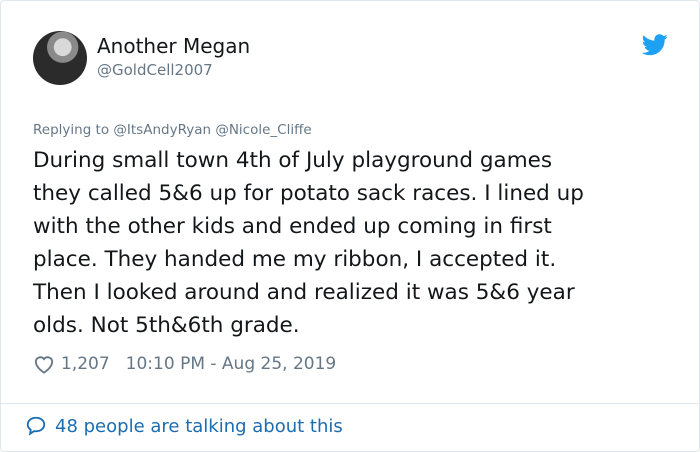  What do you see at coordinates (85, 364) in the screenshot?
I see `like-count: 1,207` at bounding box center [85, 364].